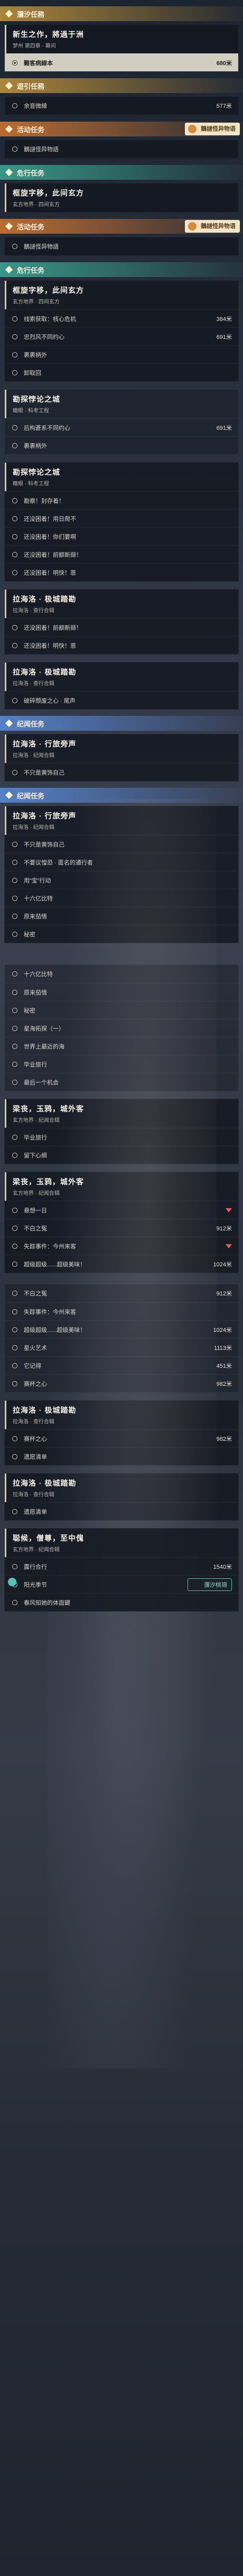 The height and width of the screenshot is (2576, 243). Describe the element at coordinates (121, 500) in the screenshot. I see `objective-row: 勘察！封存着！` at that location.